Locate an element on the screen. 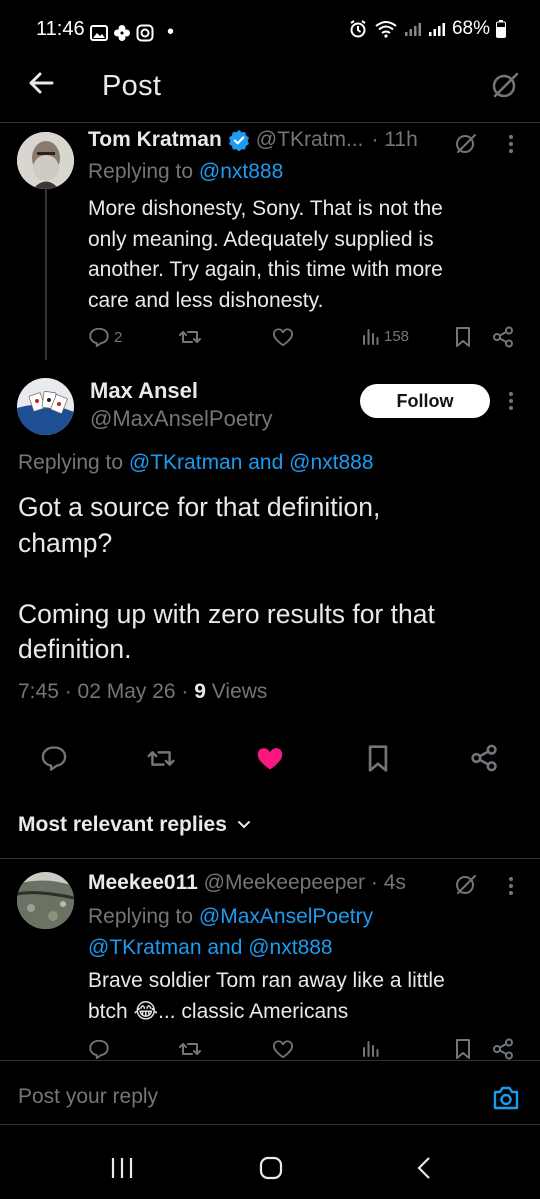 Image resolution: width=540 pixels, height=1199 pixels. back-arrow-icon is located at coordinates (41, 83).